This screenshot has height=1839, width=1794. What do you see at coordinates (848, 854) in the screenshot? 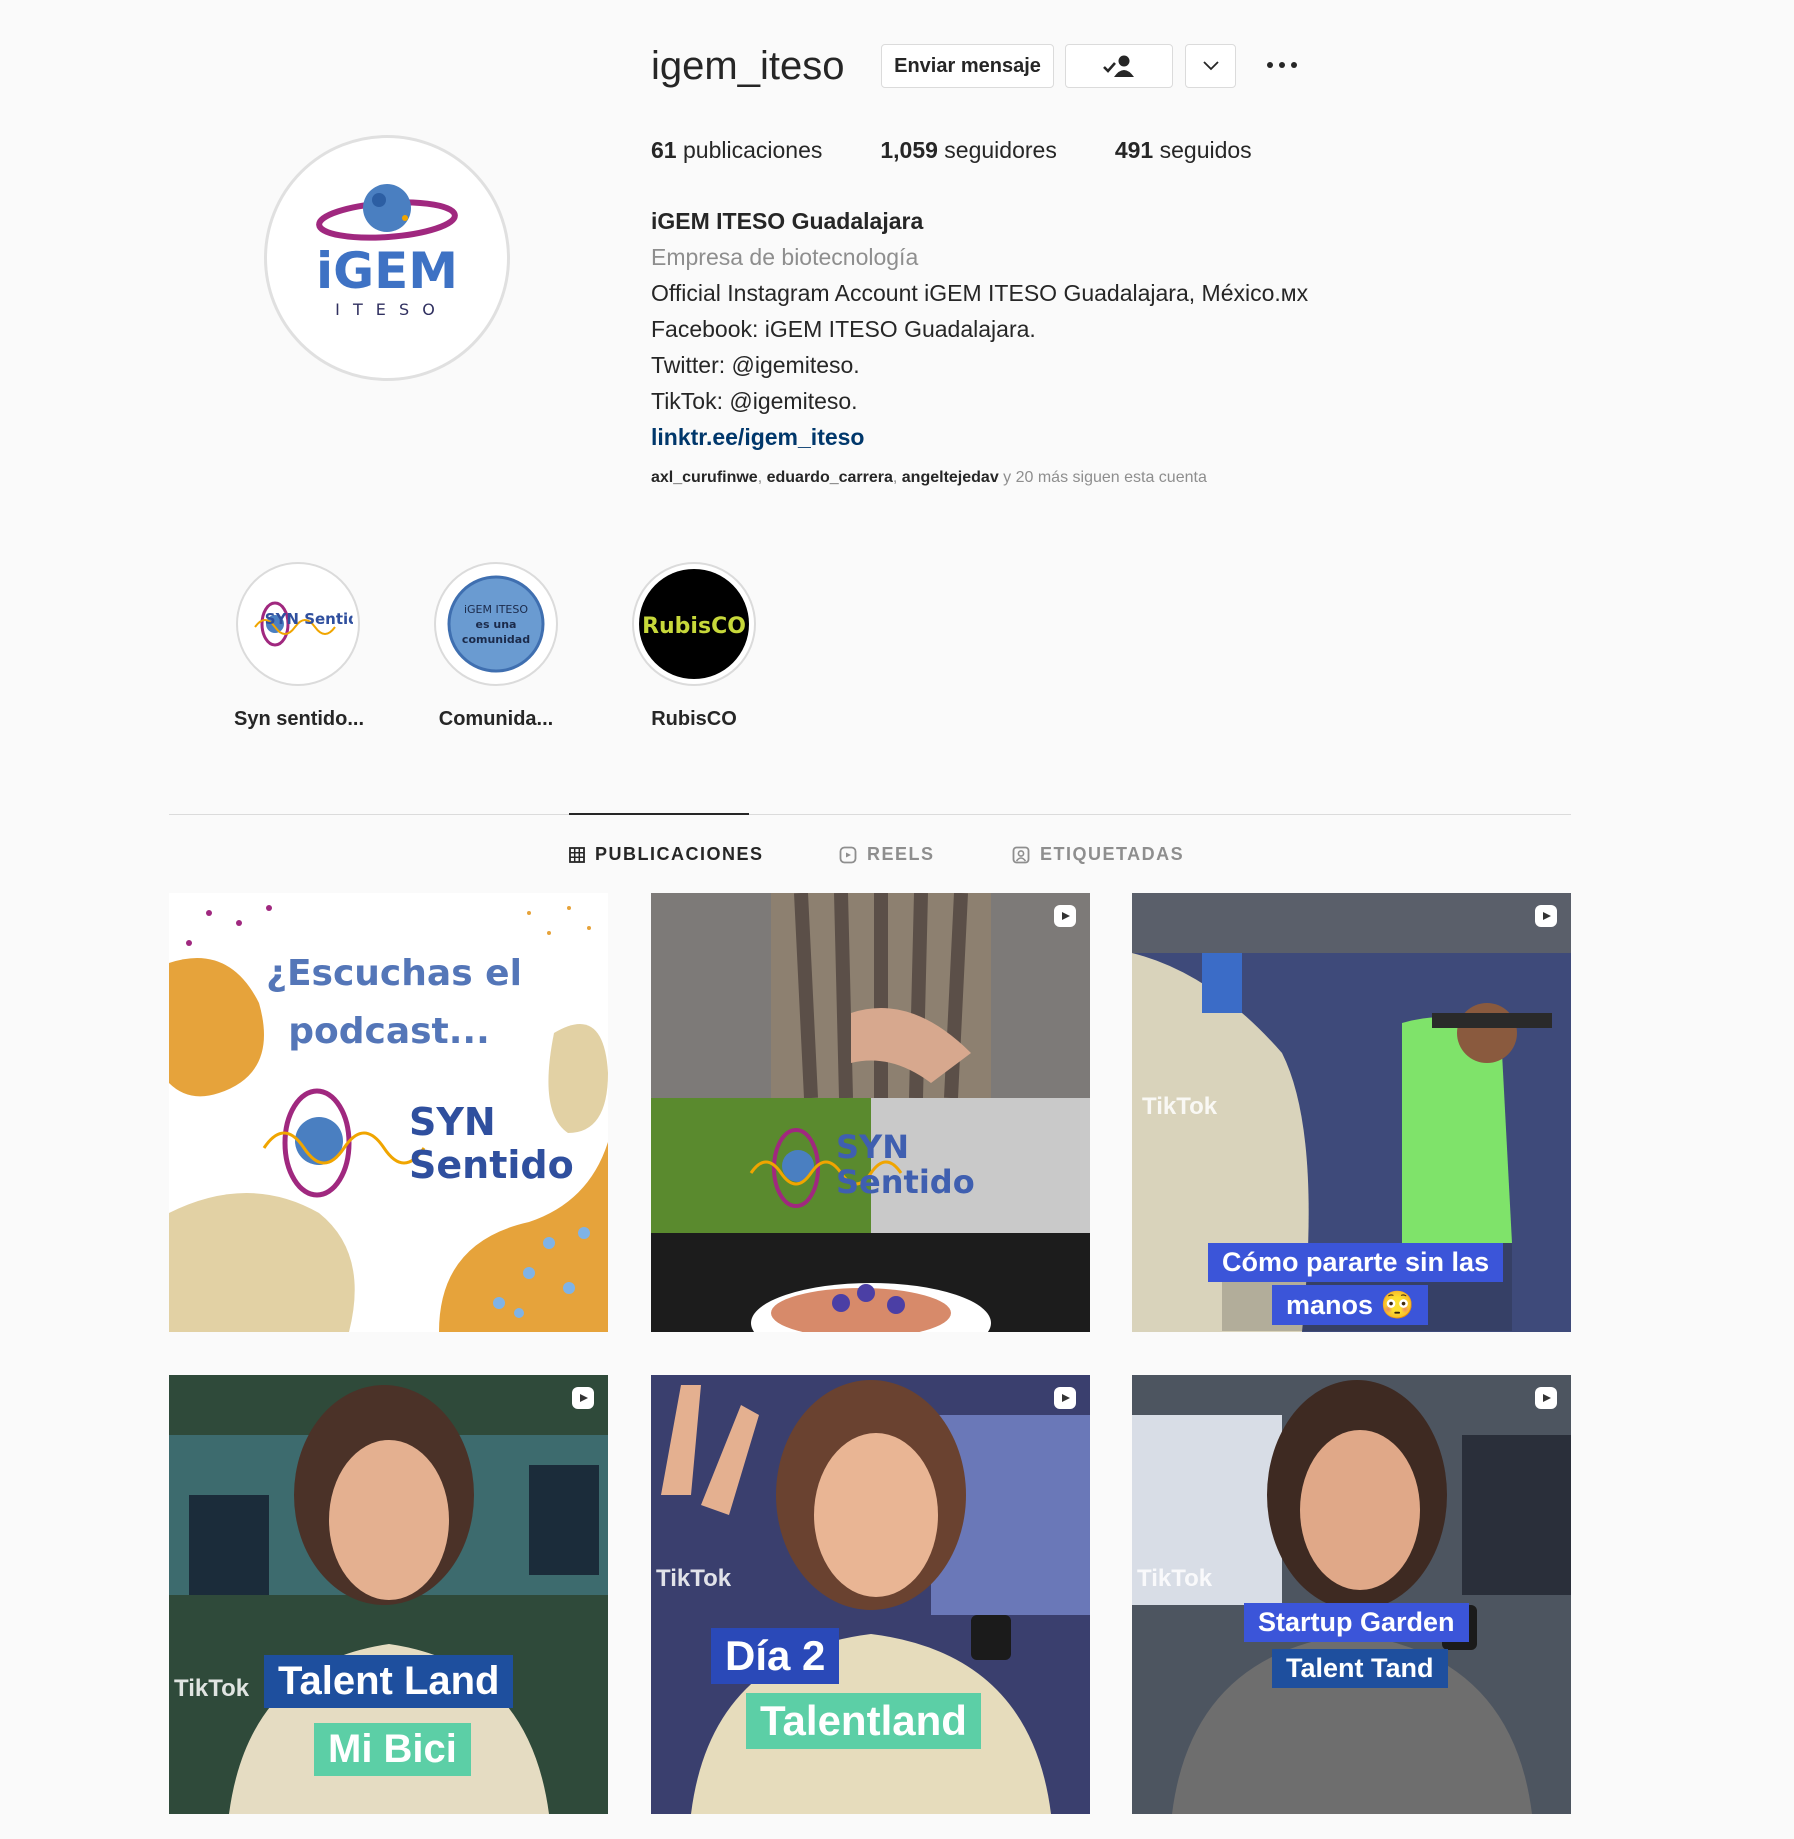
I see `reels-icon` at bounding box center [848, 854].